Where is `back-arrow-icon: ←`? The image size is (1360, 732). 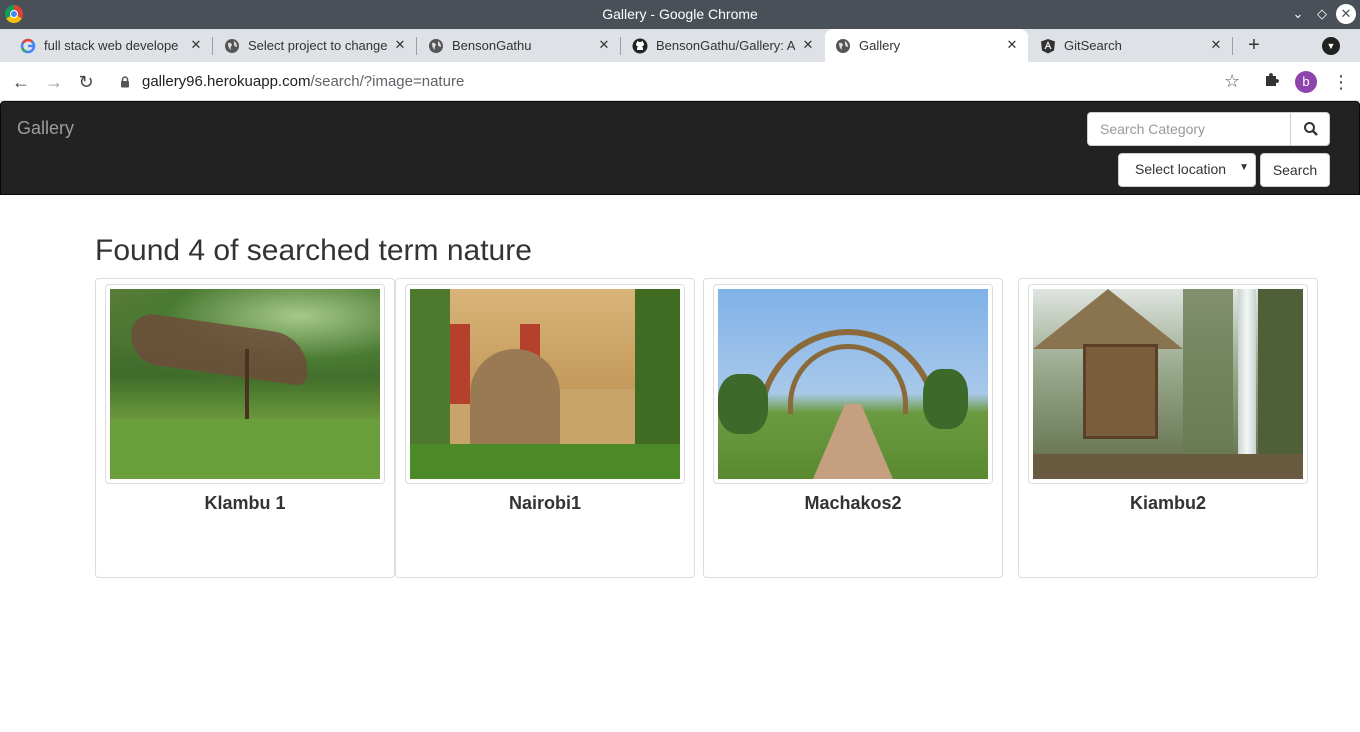
back-arrow-icon: ← is located at coordinates (21, 82).